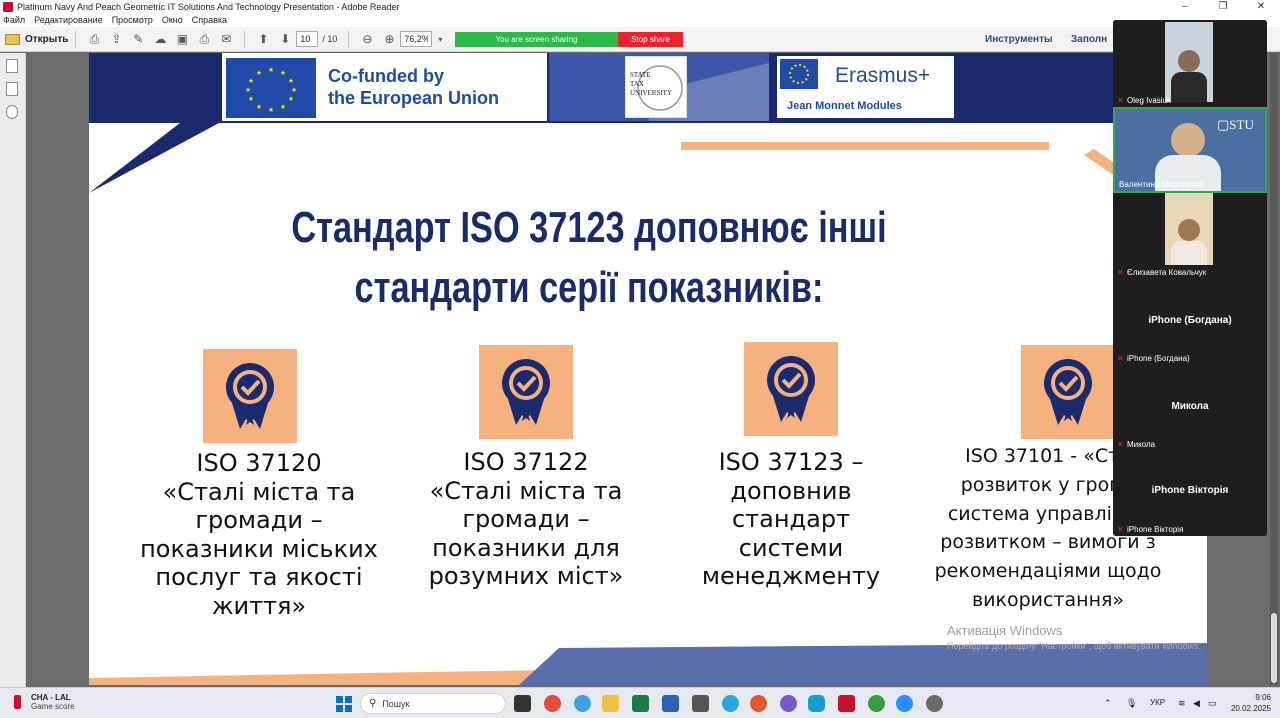 Image resolution: width=1280 pixels, height=718 pixels. Describe the element at coordinates (226, 39) in the screenshot. I see `email-icon: ✉` at that location.